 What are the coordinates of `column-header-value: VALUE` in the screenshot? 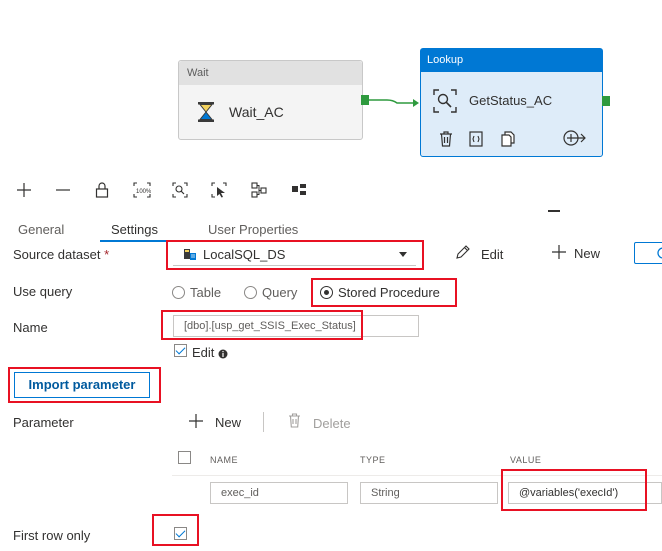 It's located at (526, 460).